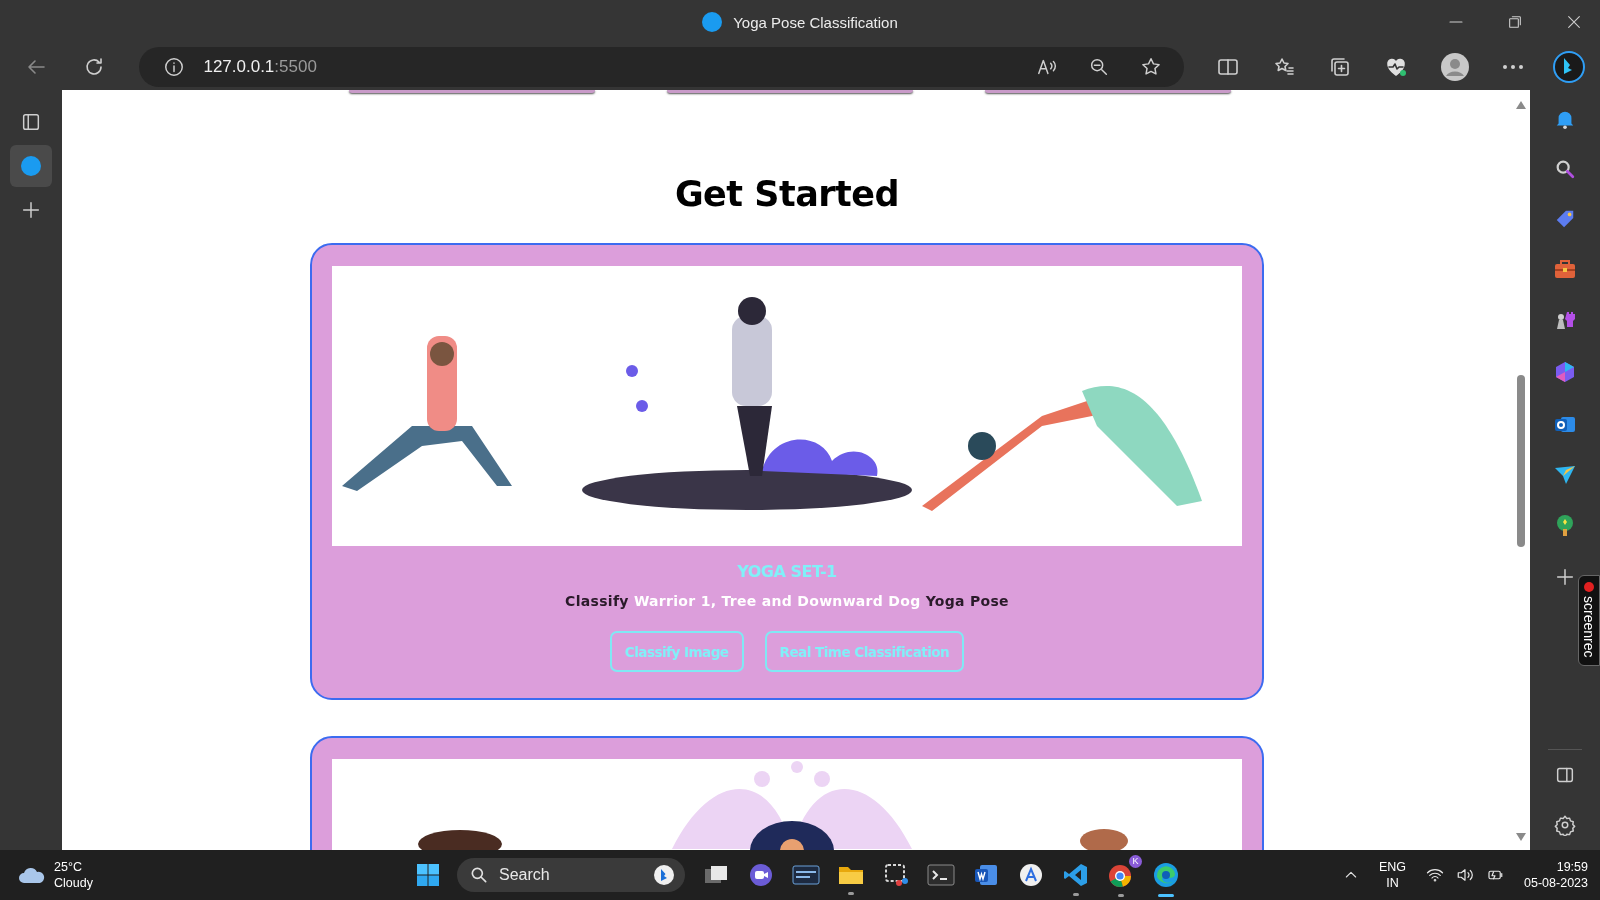 This screenshot has width=1600, height=900. I want to click on weather-condition: Cloudy, so click(73, 883).